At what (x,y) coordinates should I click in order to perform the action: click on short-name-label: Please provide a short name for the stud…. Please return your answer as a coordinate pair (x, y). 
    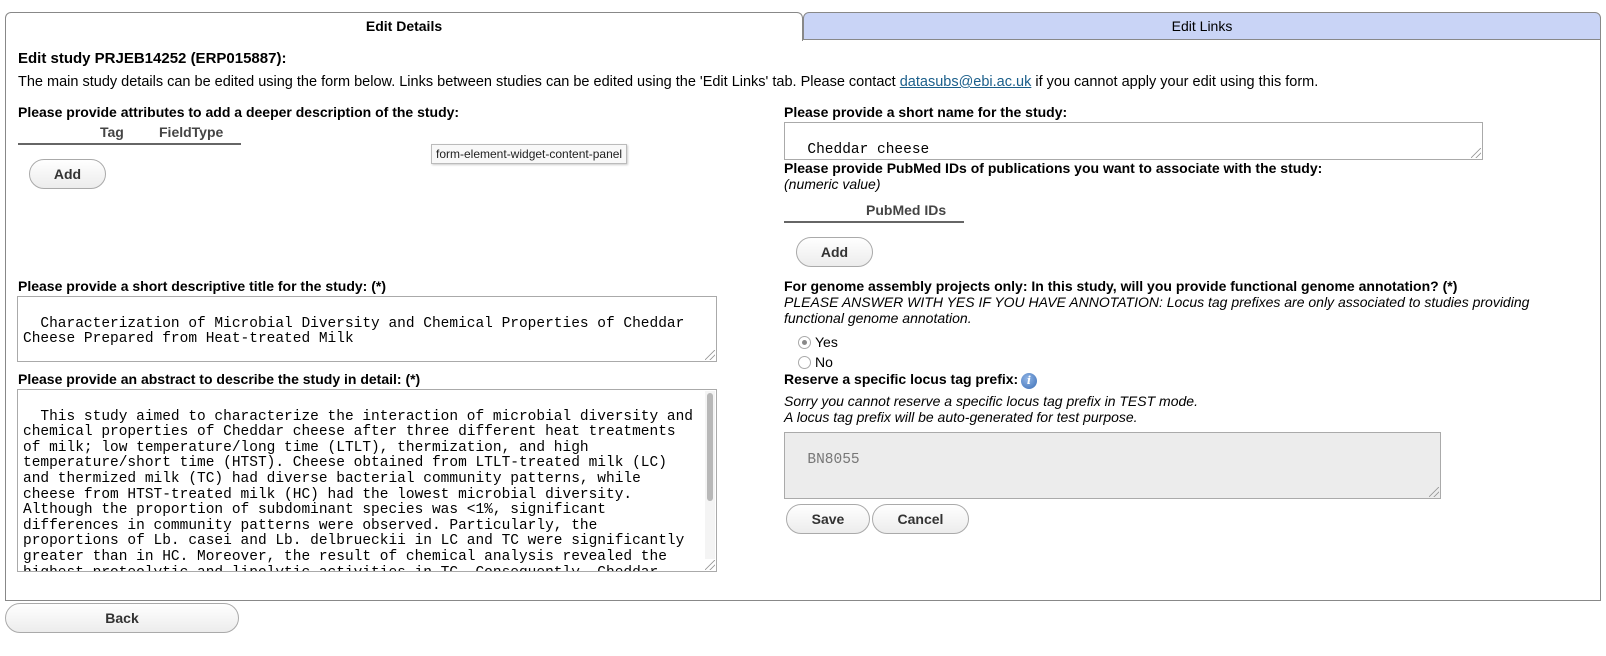
    Looking at the image, I should click on (926, 112).